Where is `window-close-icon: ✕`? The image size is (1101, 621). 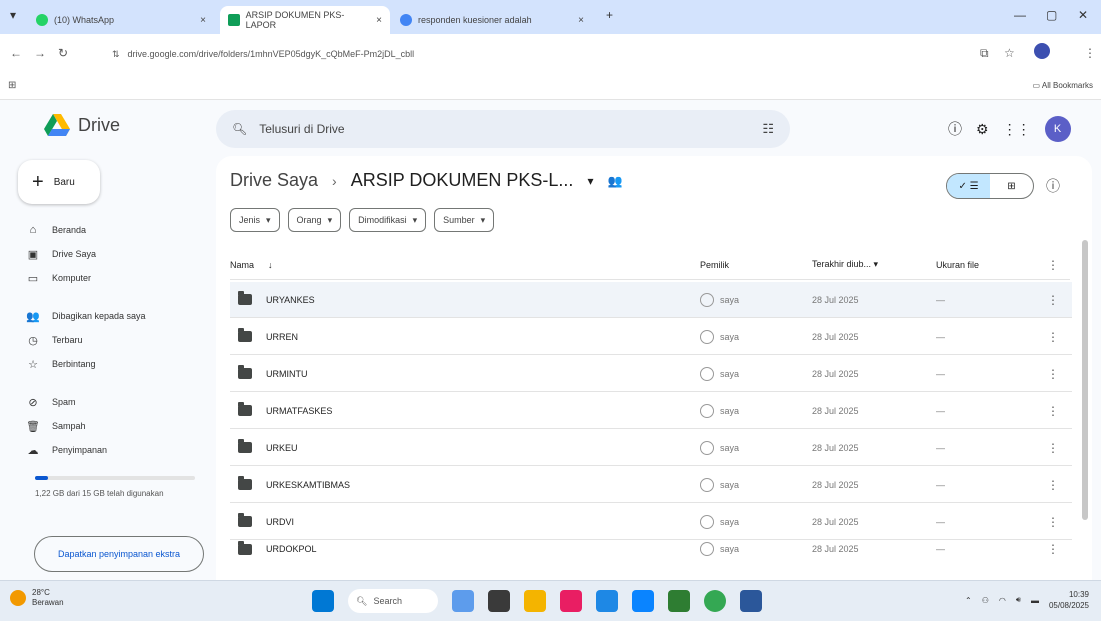 window-close-icon: ✕ is located at coordinates (1083, 15).